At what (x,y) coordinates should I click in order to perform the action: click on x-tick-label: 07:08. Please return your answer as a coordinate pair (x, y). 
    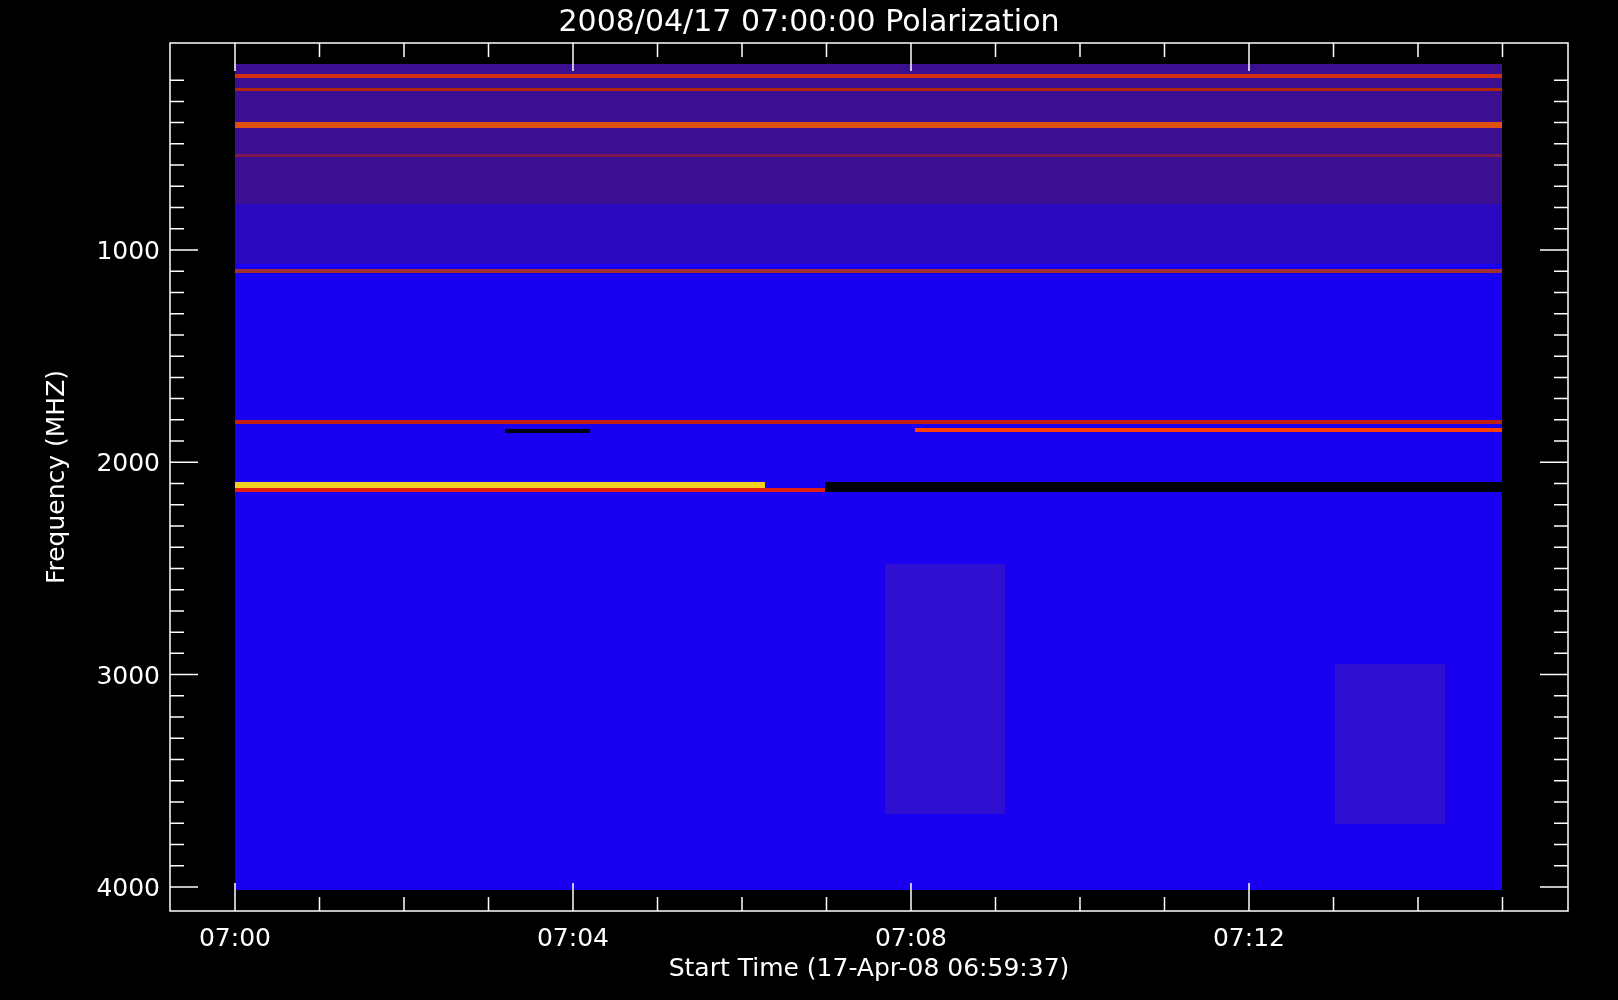
    Looking at the image, I should click on (911, 937).